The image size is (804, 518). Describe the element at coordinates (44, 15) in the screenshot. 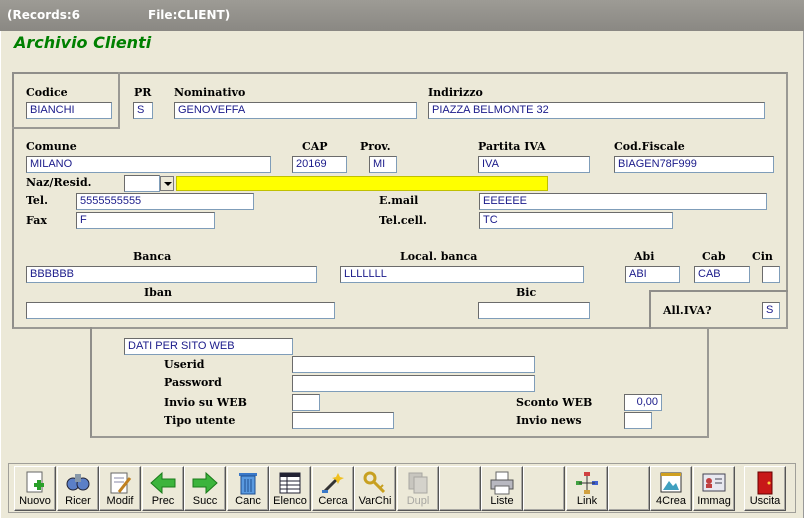

I see `records-count: (Records:6` at that location.